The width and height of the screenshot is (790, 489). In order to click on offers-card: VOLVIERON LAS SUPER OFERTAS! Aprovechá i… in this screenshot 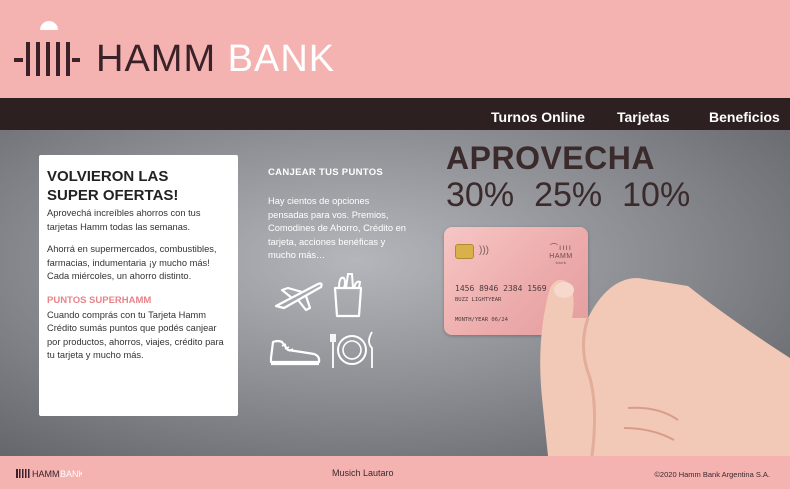, I will do `click(138, 285)`.